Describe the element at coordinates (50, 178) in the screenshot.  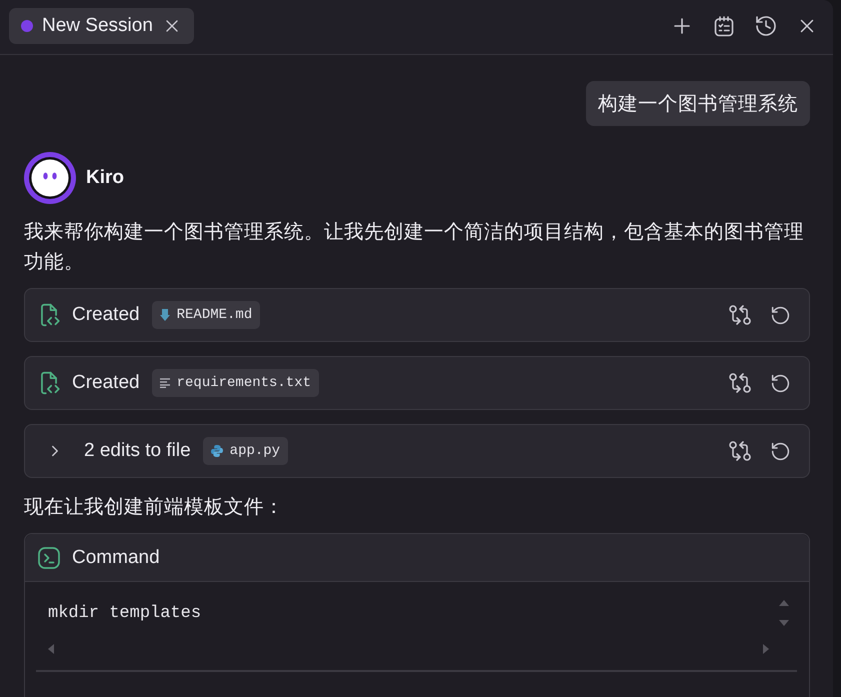
I see `bot-avatar-icon` at that location.